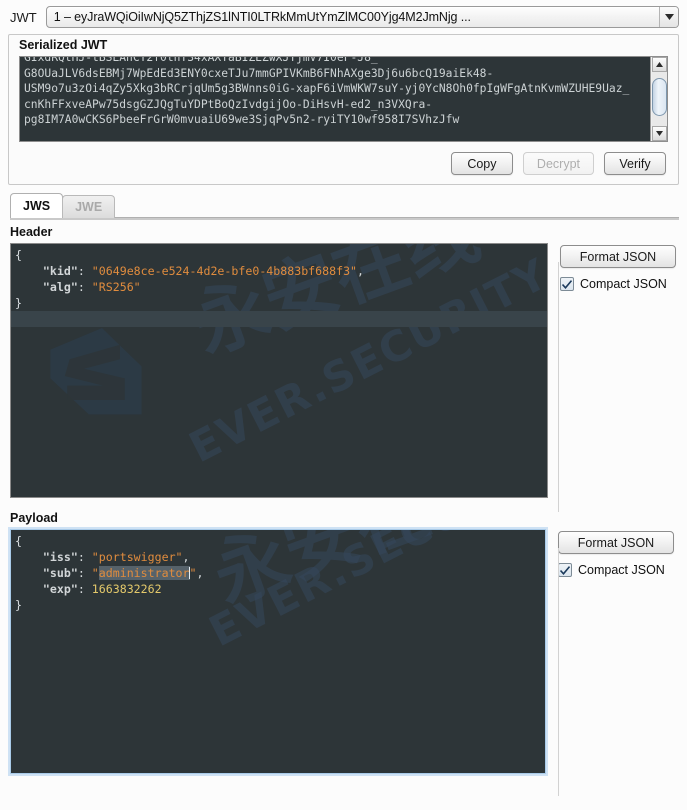 The width and height of the screenshot is (687, 810). I want to click on serialized-jwt-scrollbar, so click(658, 99).